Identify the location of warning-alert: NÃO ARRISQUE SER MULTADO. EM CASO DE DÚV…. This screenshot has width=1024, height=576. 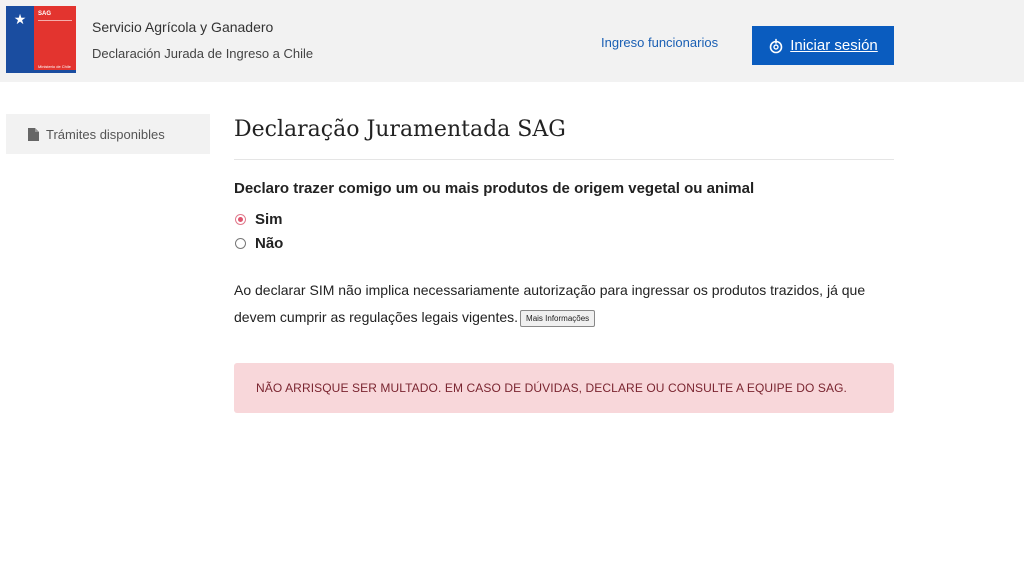
(564, 388).